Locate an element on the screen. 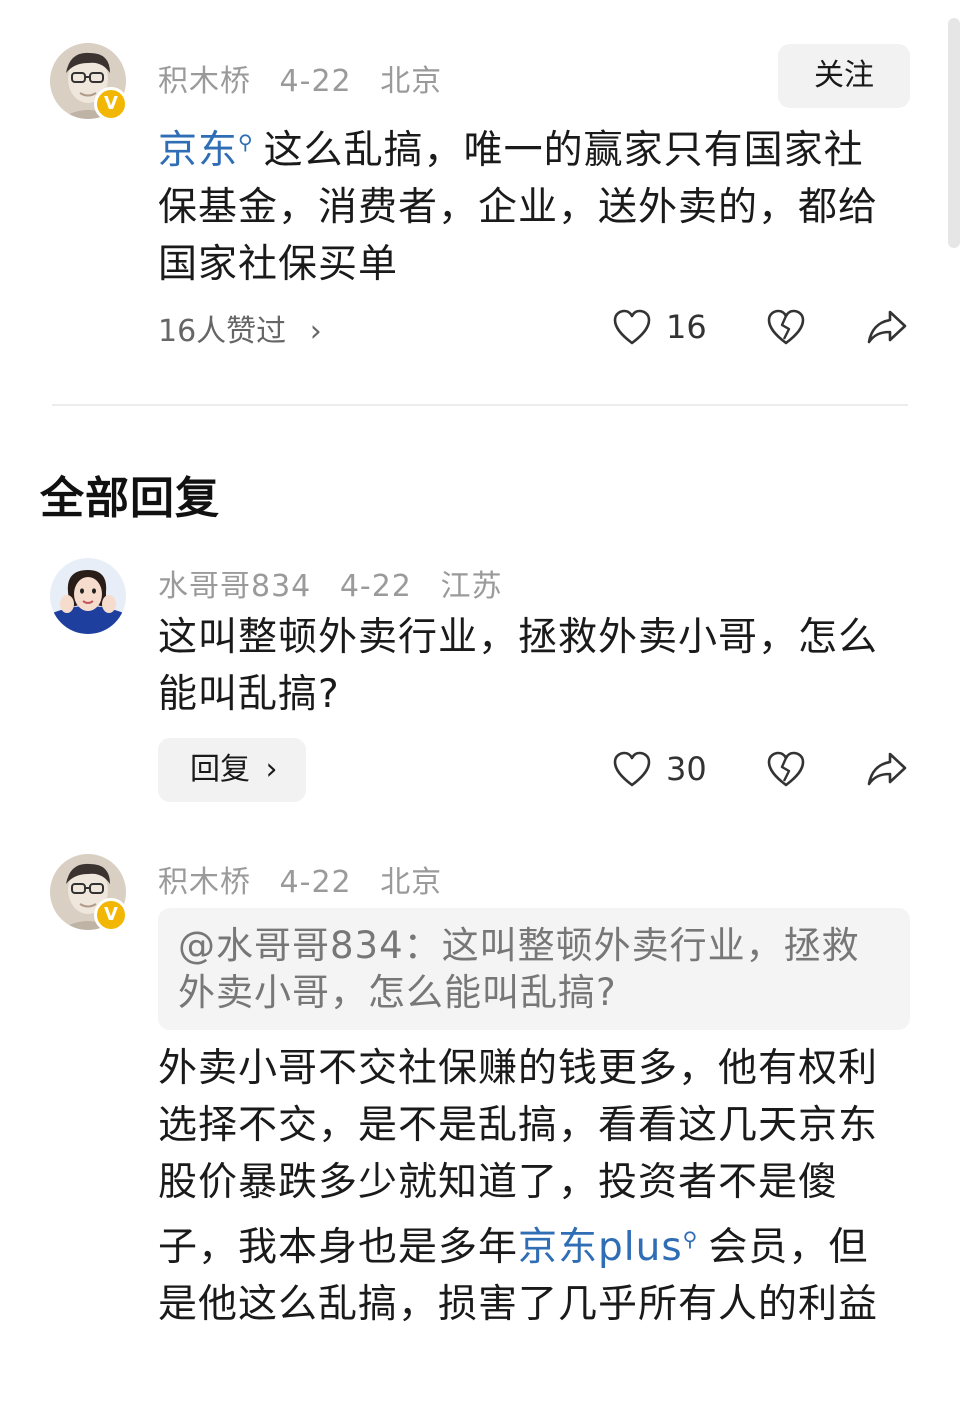 This screenshot has height=1417, width=960. like-count: 16 is located at coordinates (686, 327).